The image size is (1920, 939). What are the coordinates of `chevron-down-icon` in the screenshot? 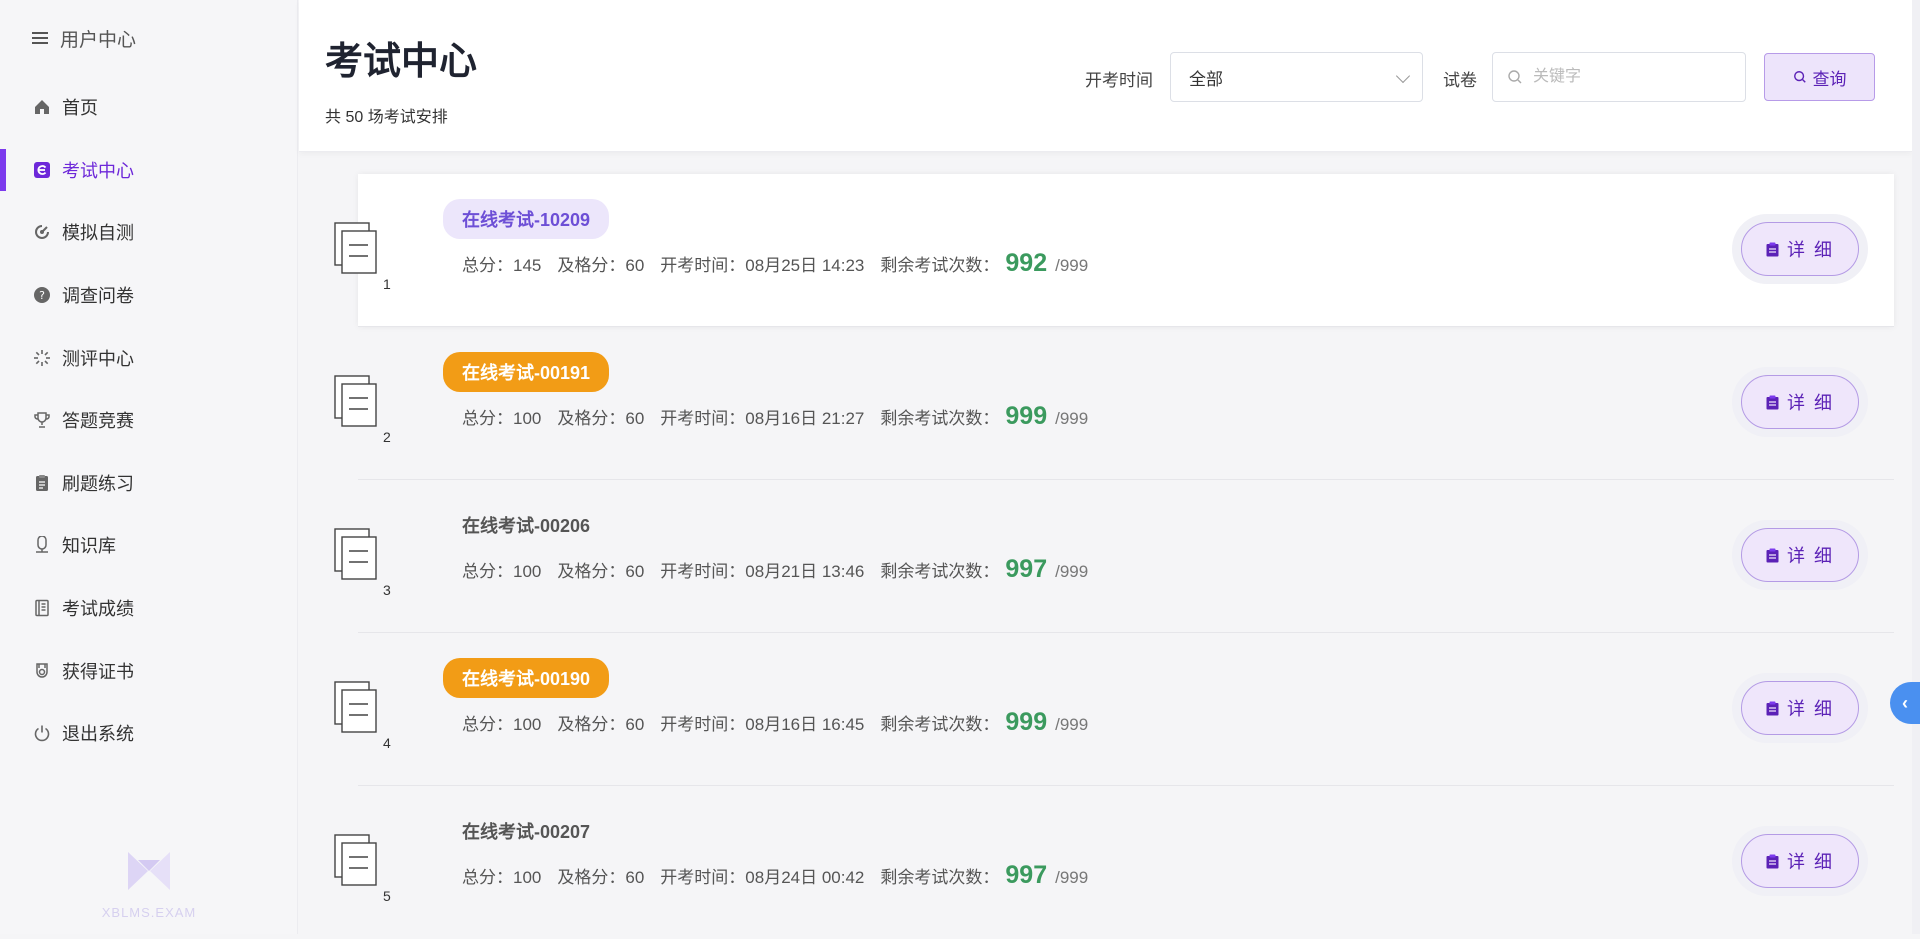 It's located at (1403, 76).